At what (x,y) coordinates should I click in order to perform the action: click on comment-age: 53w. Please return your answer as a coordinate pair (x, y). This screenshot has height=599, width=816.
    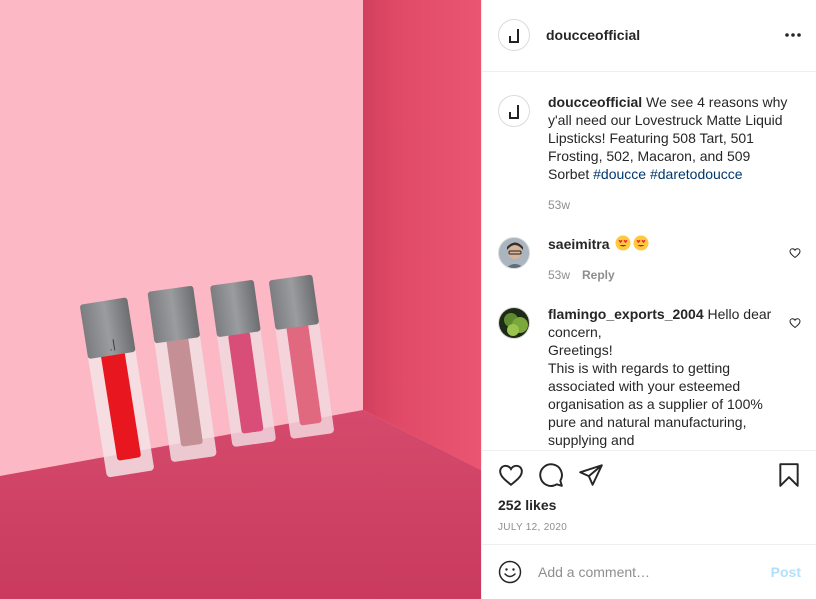
    Looking at the image, I should click on (559, 275).